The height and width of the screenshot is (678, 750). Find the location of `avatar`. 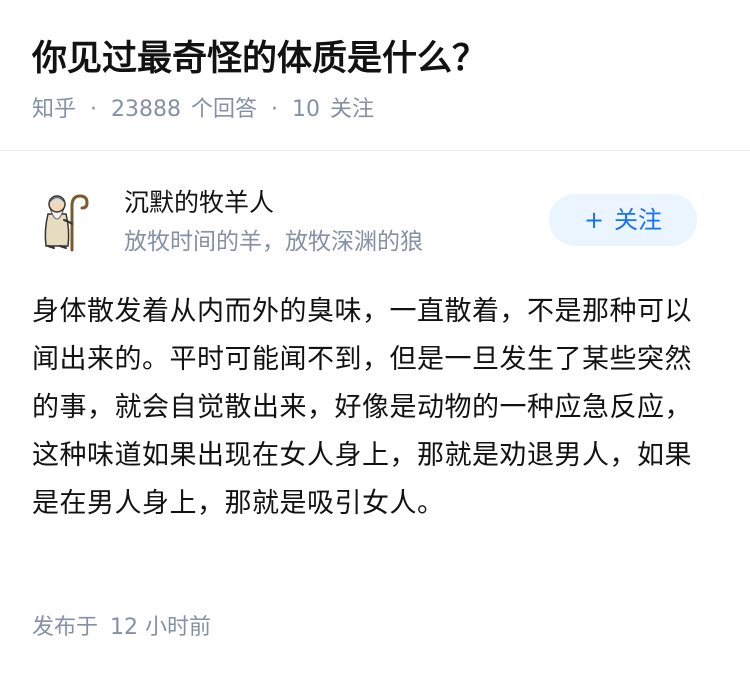

avatar is located at coordinates (62, 221).